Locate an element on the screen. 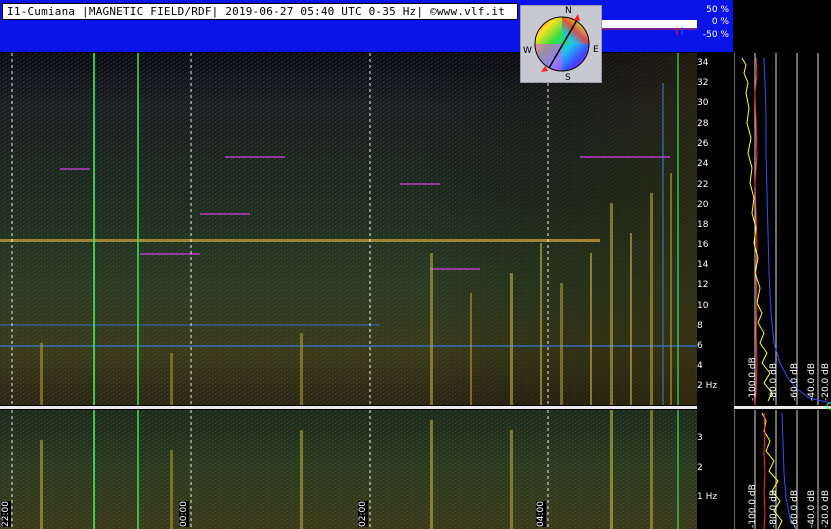 This screenshot has height=529, width=831. panel-divider is located at coordinates (348, 407).